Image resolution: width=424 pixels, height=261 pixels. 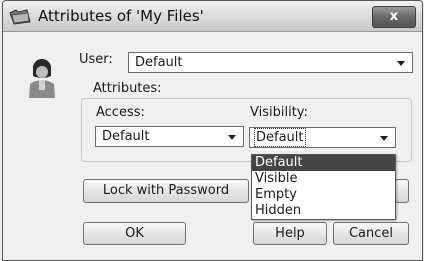 I want to click on help-button: Help, so click(x=290, y=233).